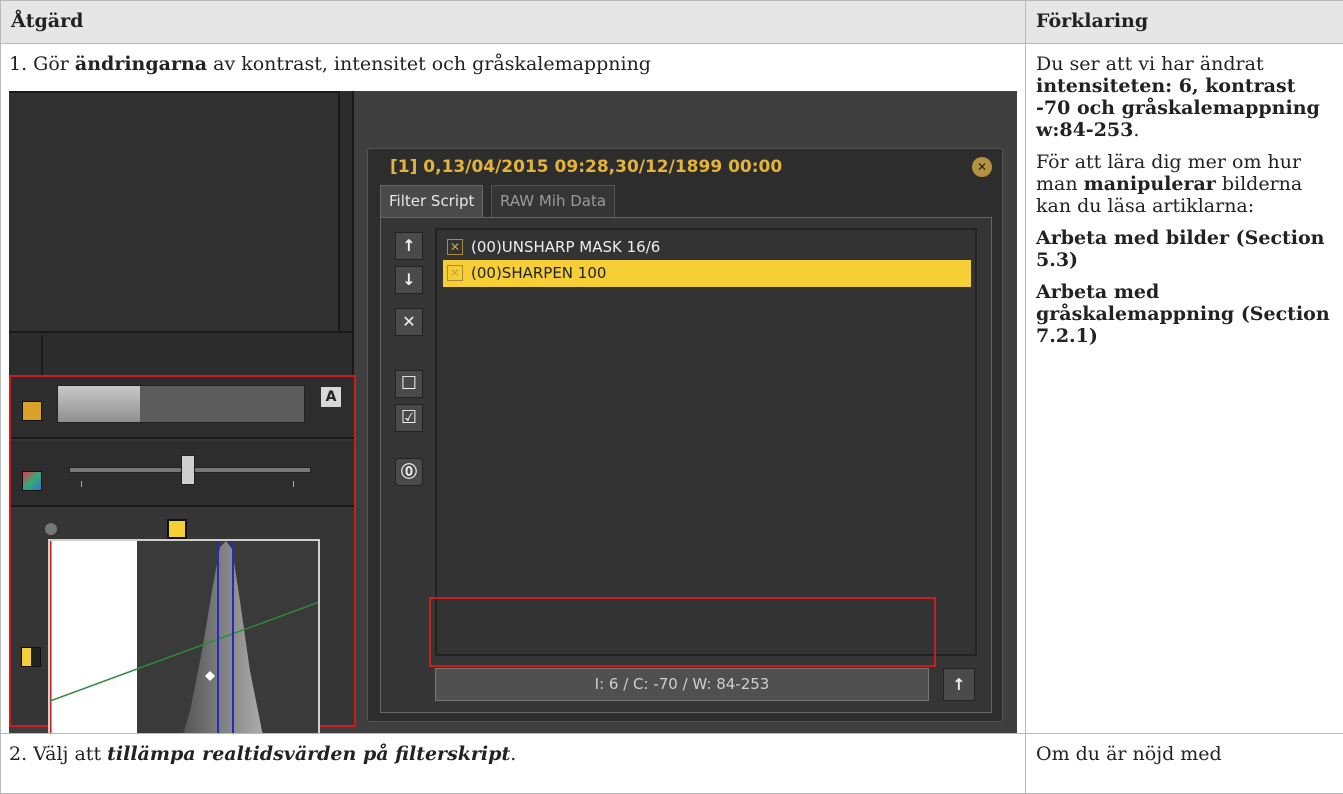  I want to click on gamma-icon, so click(31, 657).